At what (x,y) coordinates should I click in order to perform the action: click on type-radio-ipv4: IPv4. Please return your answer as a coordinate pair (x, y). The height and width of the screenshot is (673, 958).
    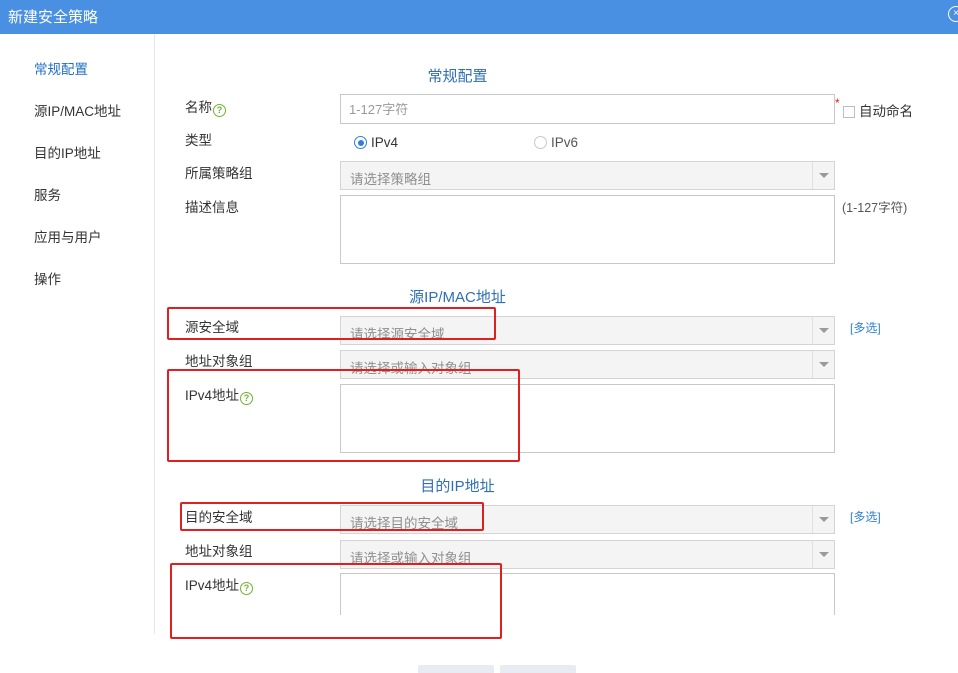
    Looking at the image, I should click on (376, 142).